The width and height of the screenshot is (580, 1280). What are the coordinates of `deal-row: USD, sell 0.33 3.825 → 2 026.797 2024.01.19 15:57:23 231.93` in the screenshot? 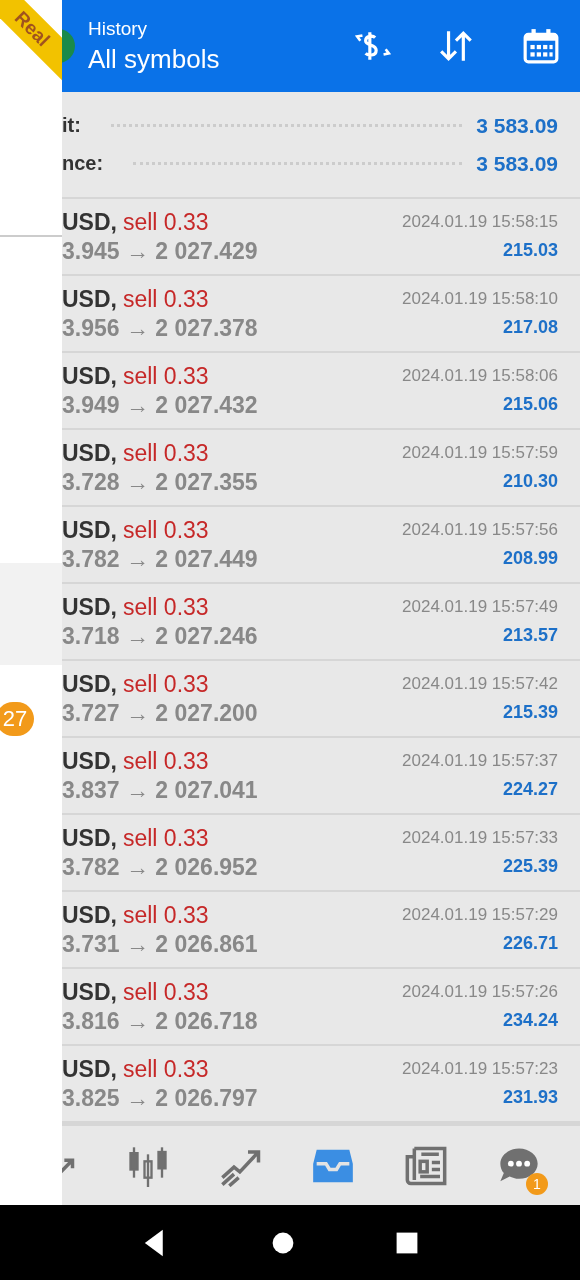 It's located at (321, 1084).